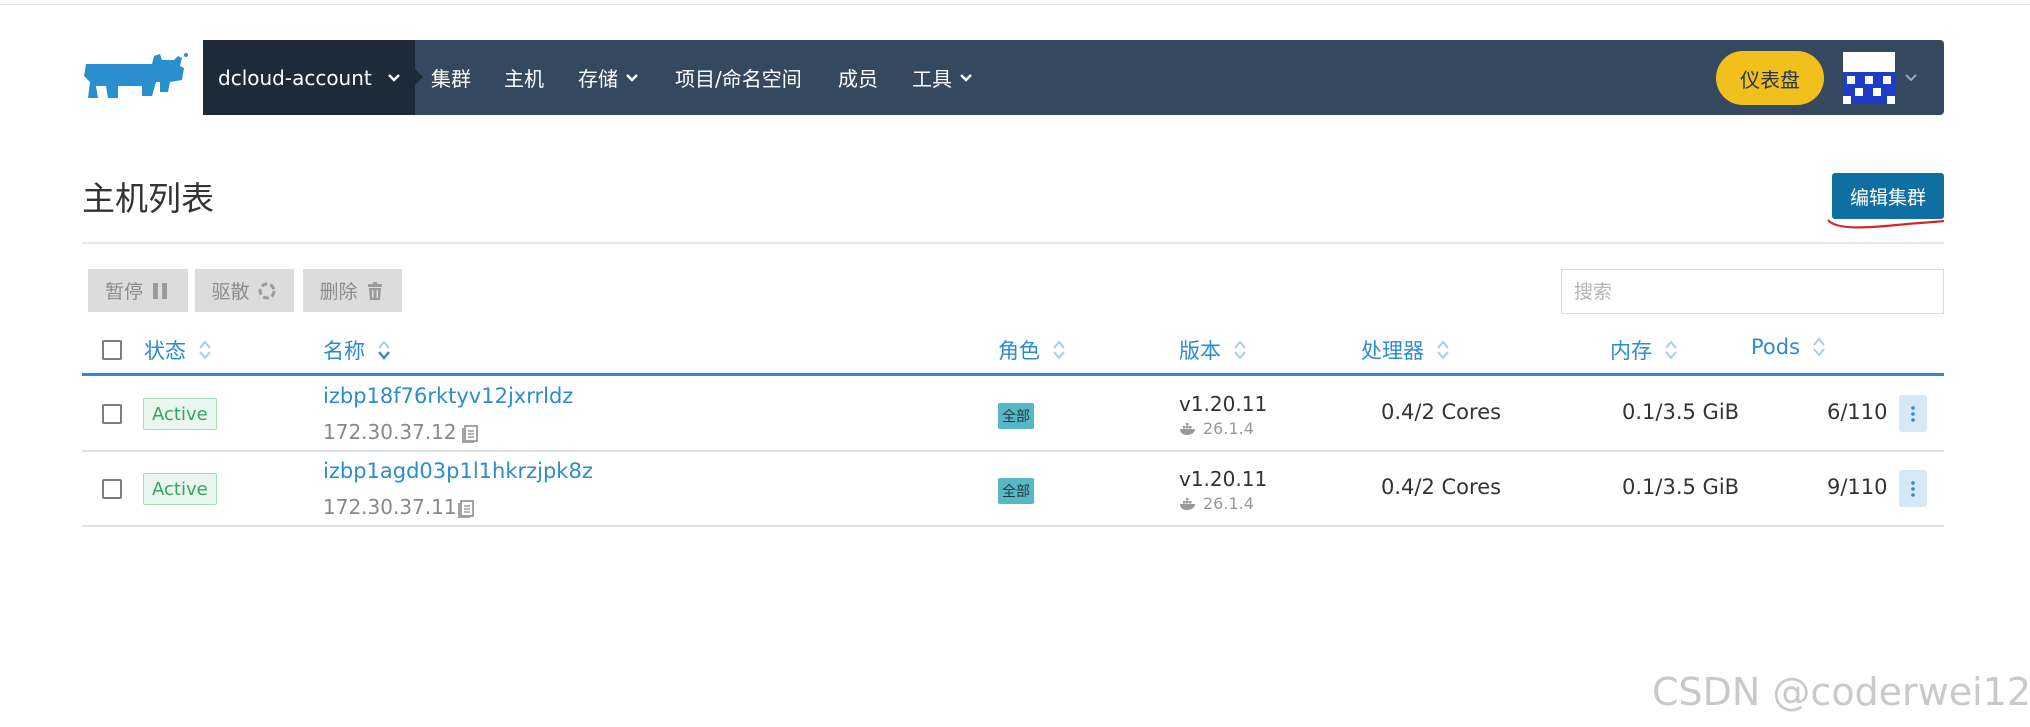 This screenshot has width=2030, height=727. I want to click on column-label: 版本, so click(1200, 351).